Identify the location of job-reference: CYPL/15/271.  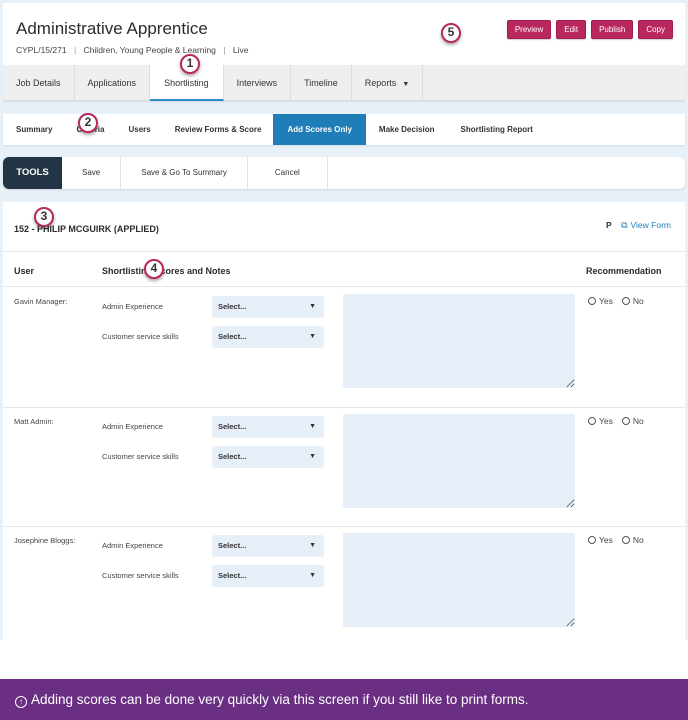
(41, 50).